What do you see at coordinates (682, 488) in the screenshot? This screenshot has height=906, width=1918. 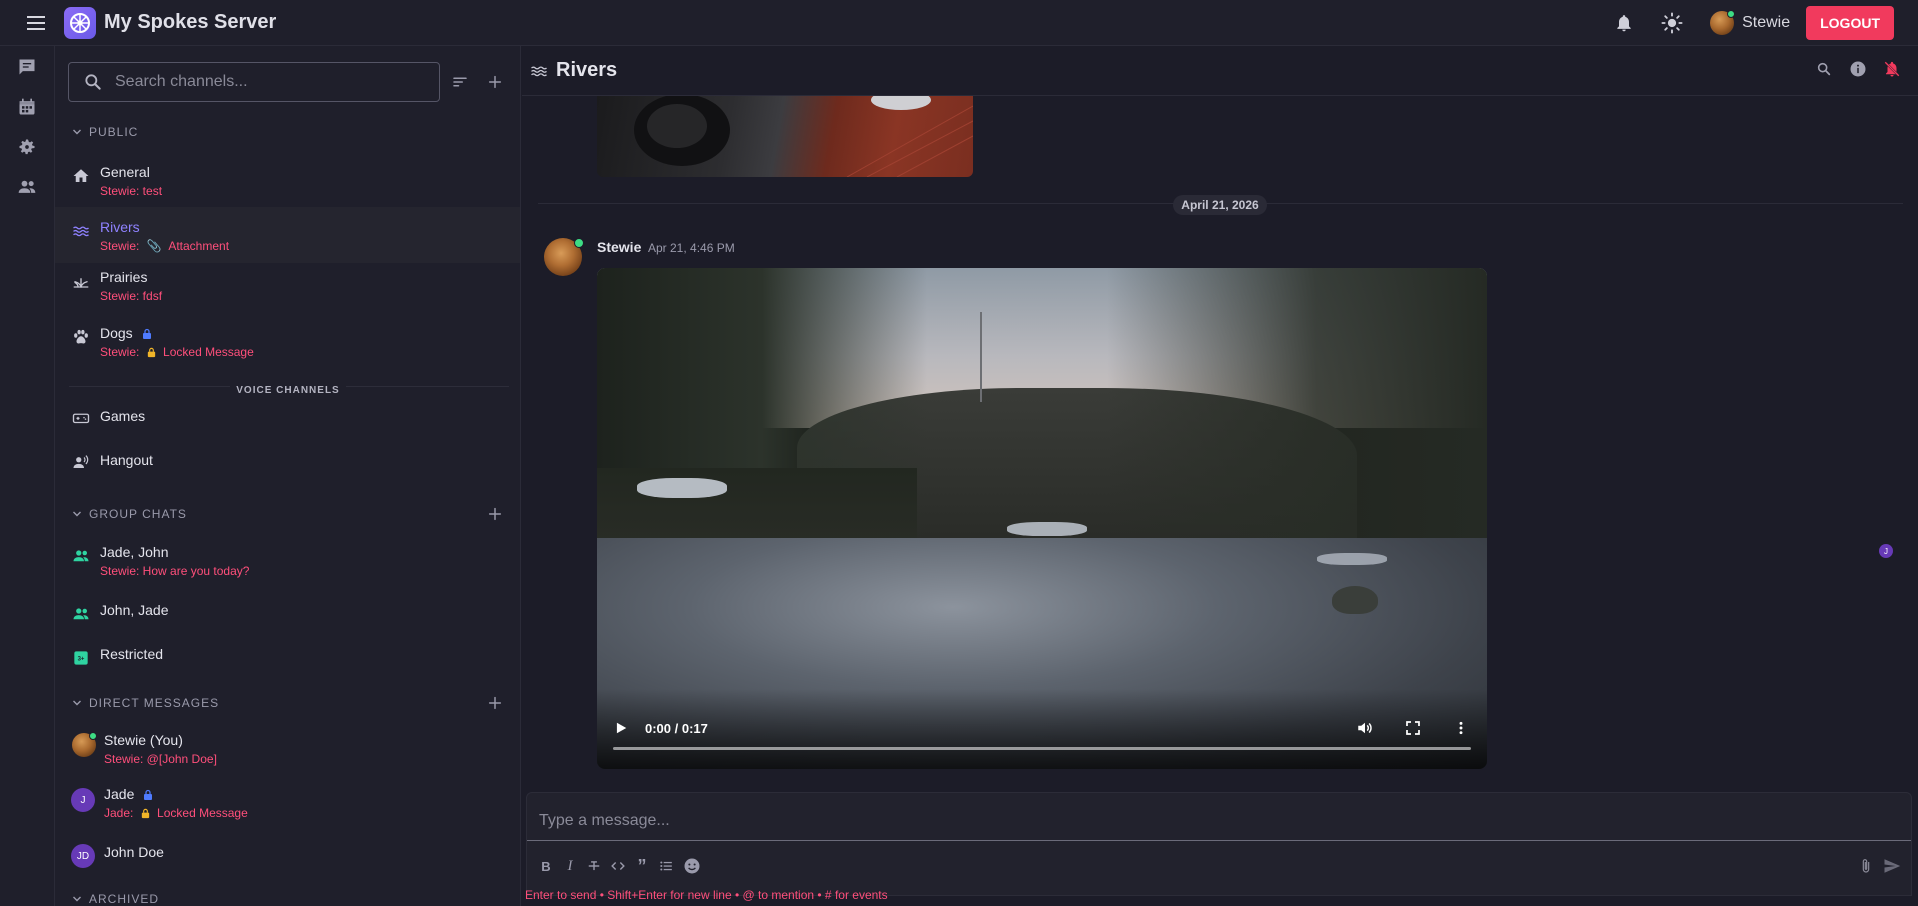 I see `video-frame-snow` at bounding box center [682, 488].